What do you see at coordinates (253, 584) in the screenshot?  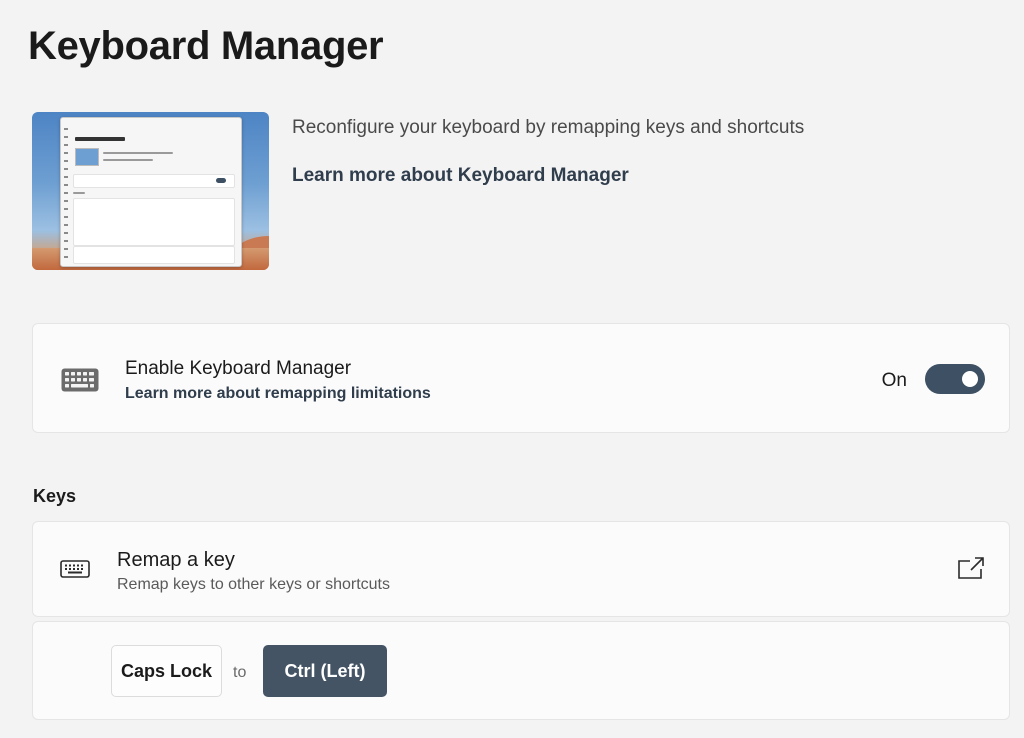 I see `remap-description: Remap keys to other keys or shortcuts` at bounding box center [253, 584].